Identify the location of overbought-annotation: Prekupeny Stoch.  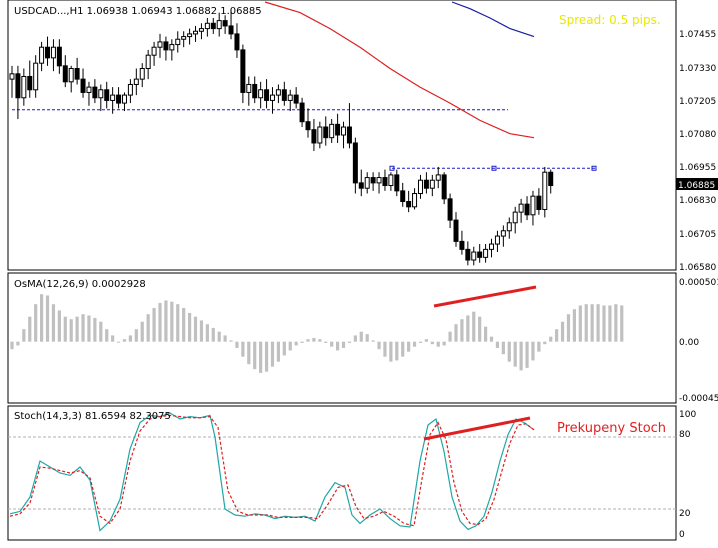
(611, 428).